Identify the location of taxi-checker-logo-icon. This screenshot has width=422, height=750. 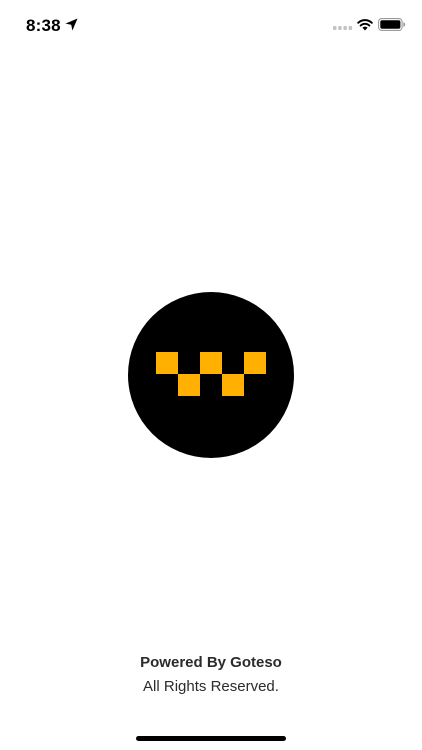
(211, 374).